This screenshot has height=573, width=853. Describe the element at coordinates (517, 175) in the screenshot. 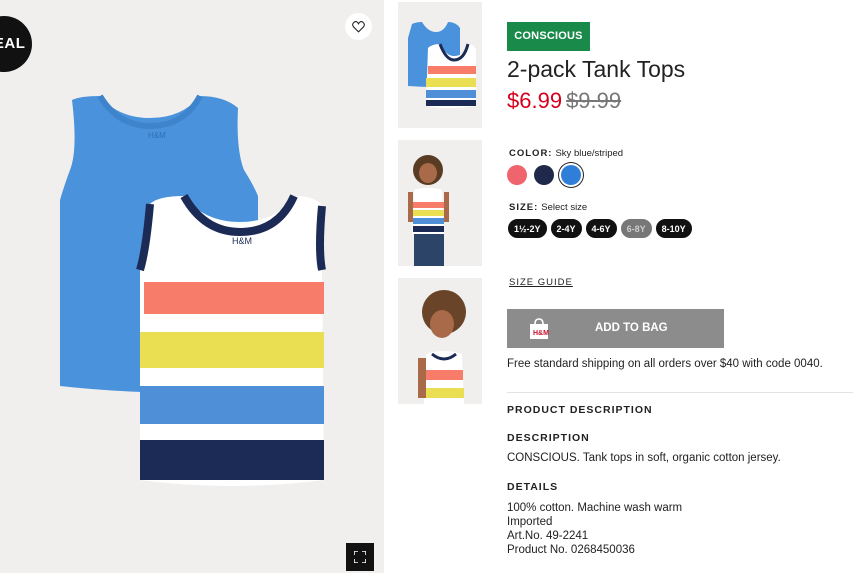

I see `swatch-coral` at that location.